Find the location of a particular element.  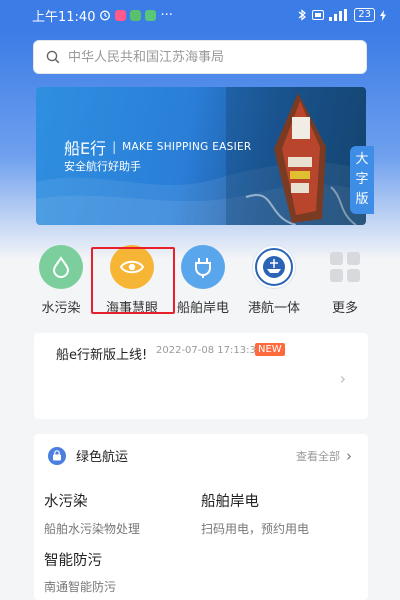

quick-action-water-pollution: 水污染 is located at coordinates (61, 285).